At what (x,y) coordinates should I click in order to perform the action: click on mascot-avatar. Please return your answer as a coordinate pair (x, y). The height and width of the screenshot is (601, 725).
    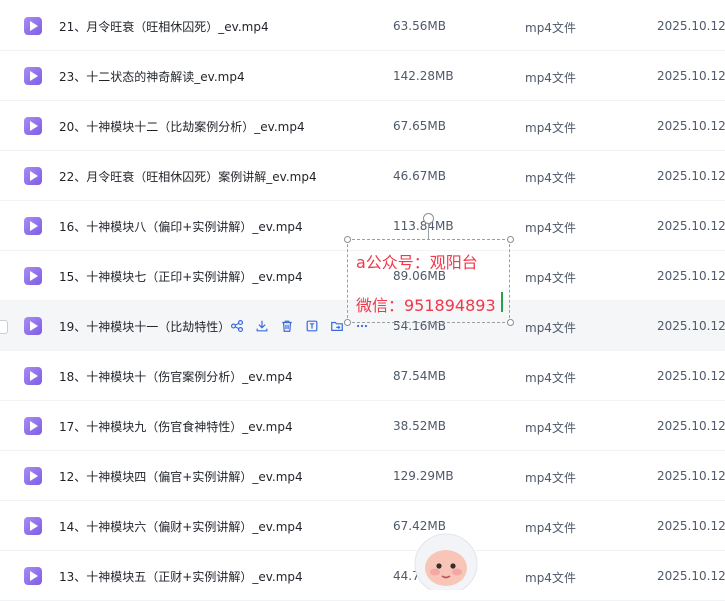
    Looking at the image, I should click on (446, 560).